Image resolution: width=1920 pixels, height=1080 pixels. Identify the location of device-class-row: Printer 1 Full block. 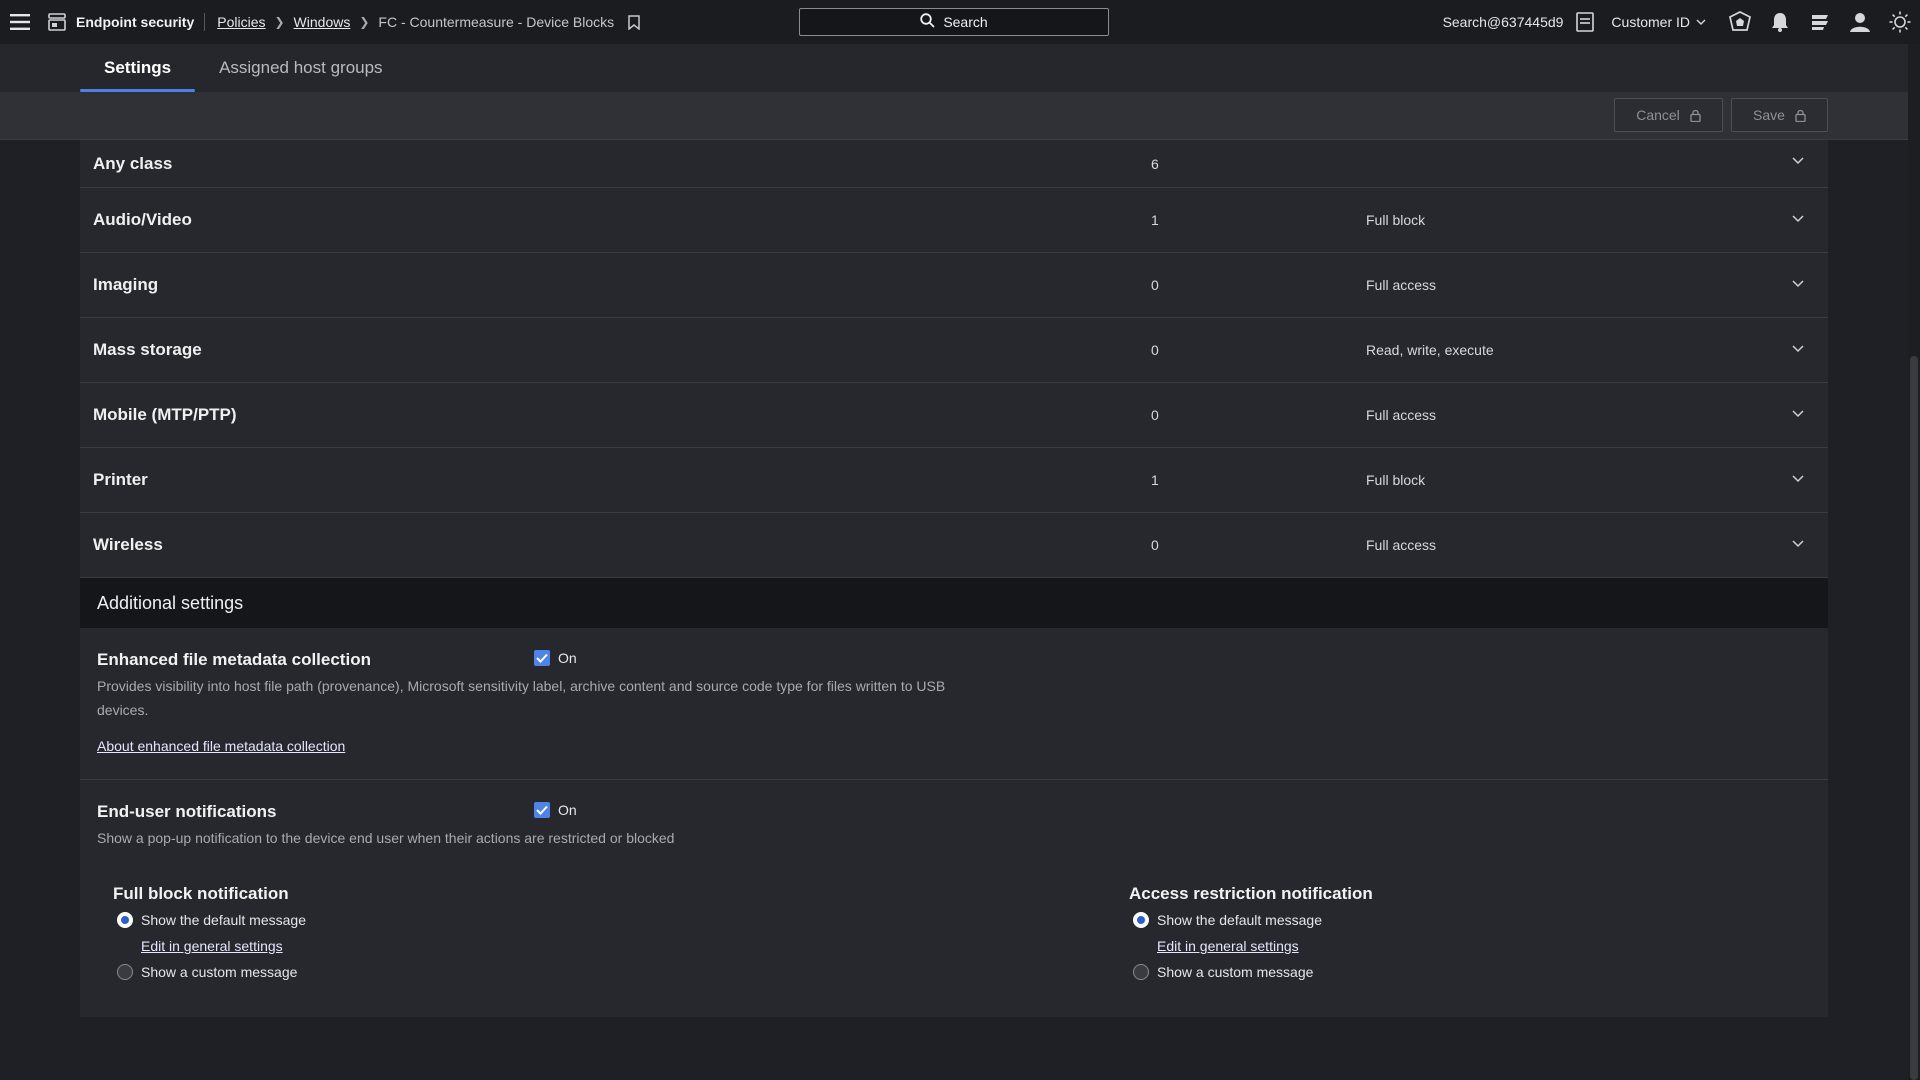
(954, 480).